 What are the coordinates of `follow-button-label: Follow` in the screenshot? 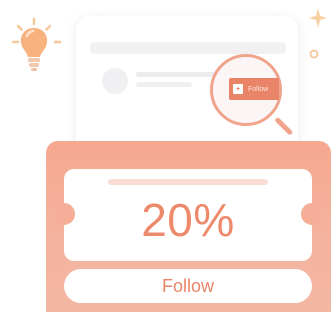 It's located at (187, 286).